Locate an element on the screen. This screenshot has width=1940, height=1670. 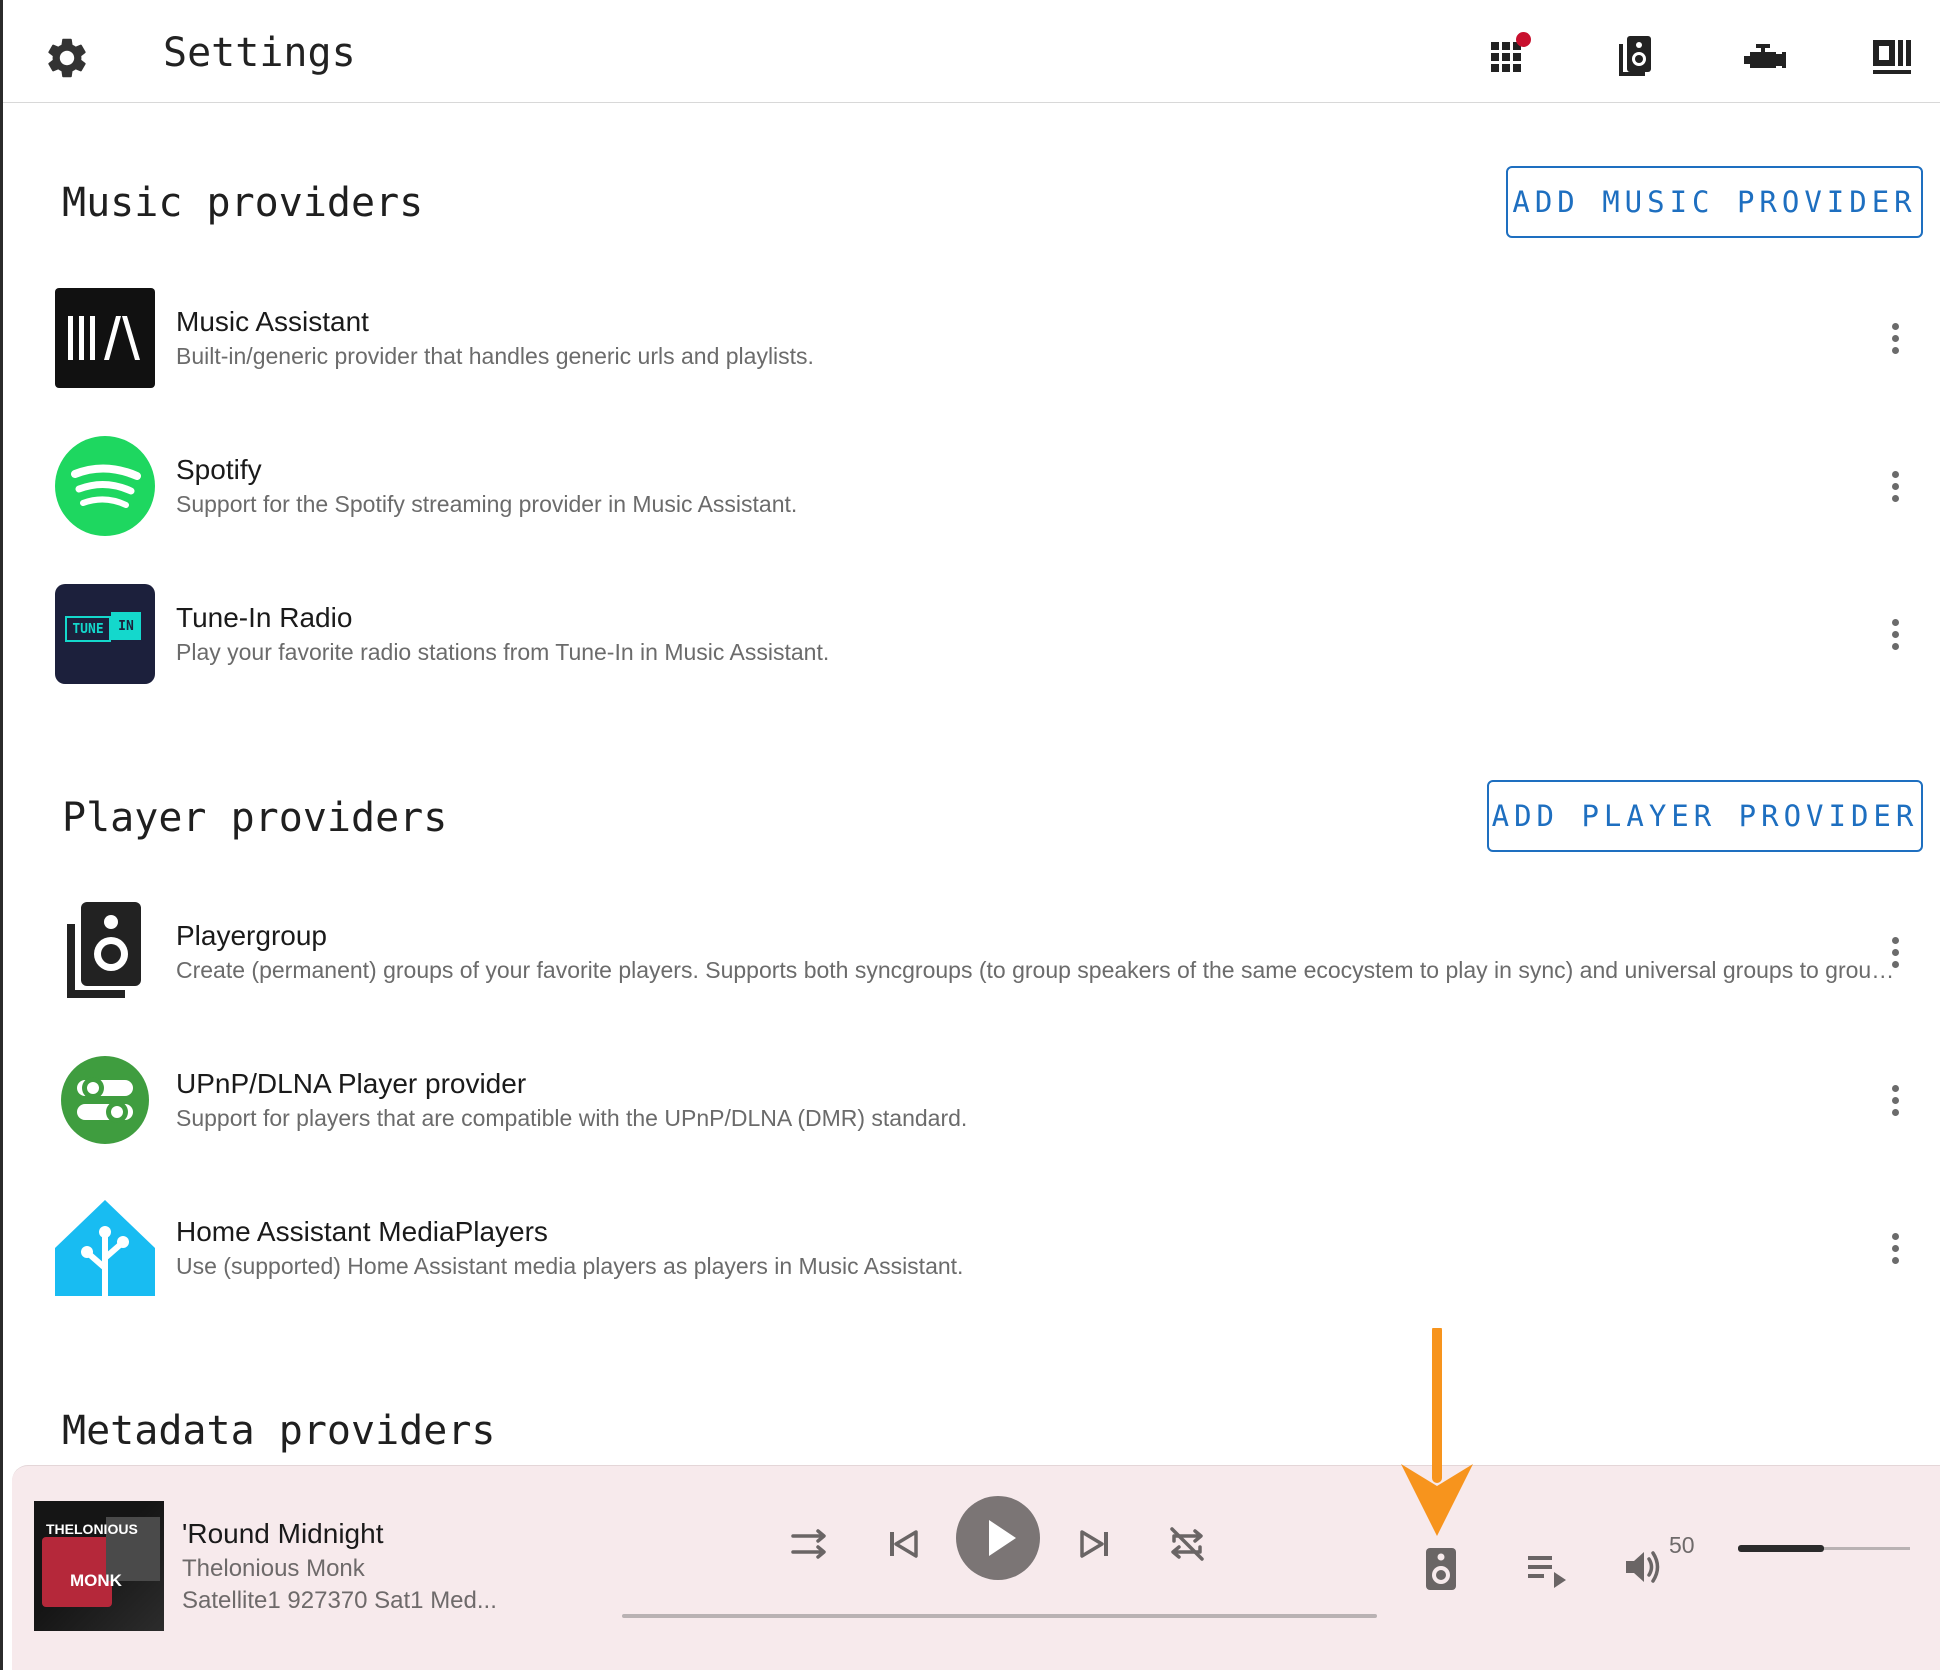
volume-icon is located at coordinates (1643, 1567).